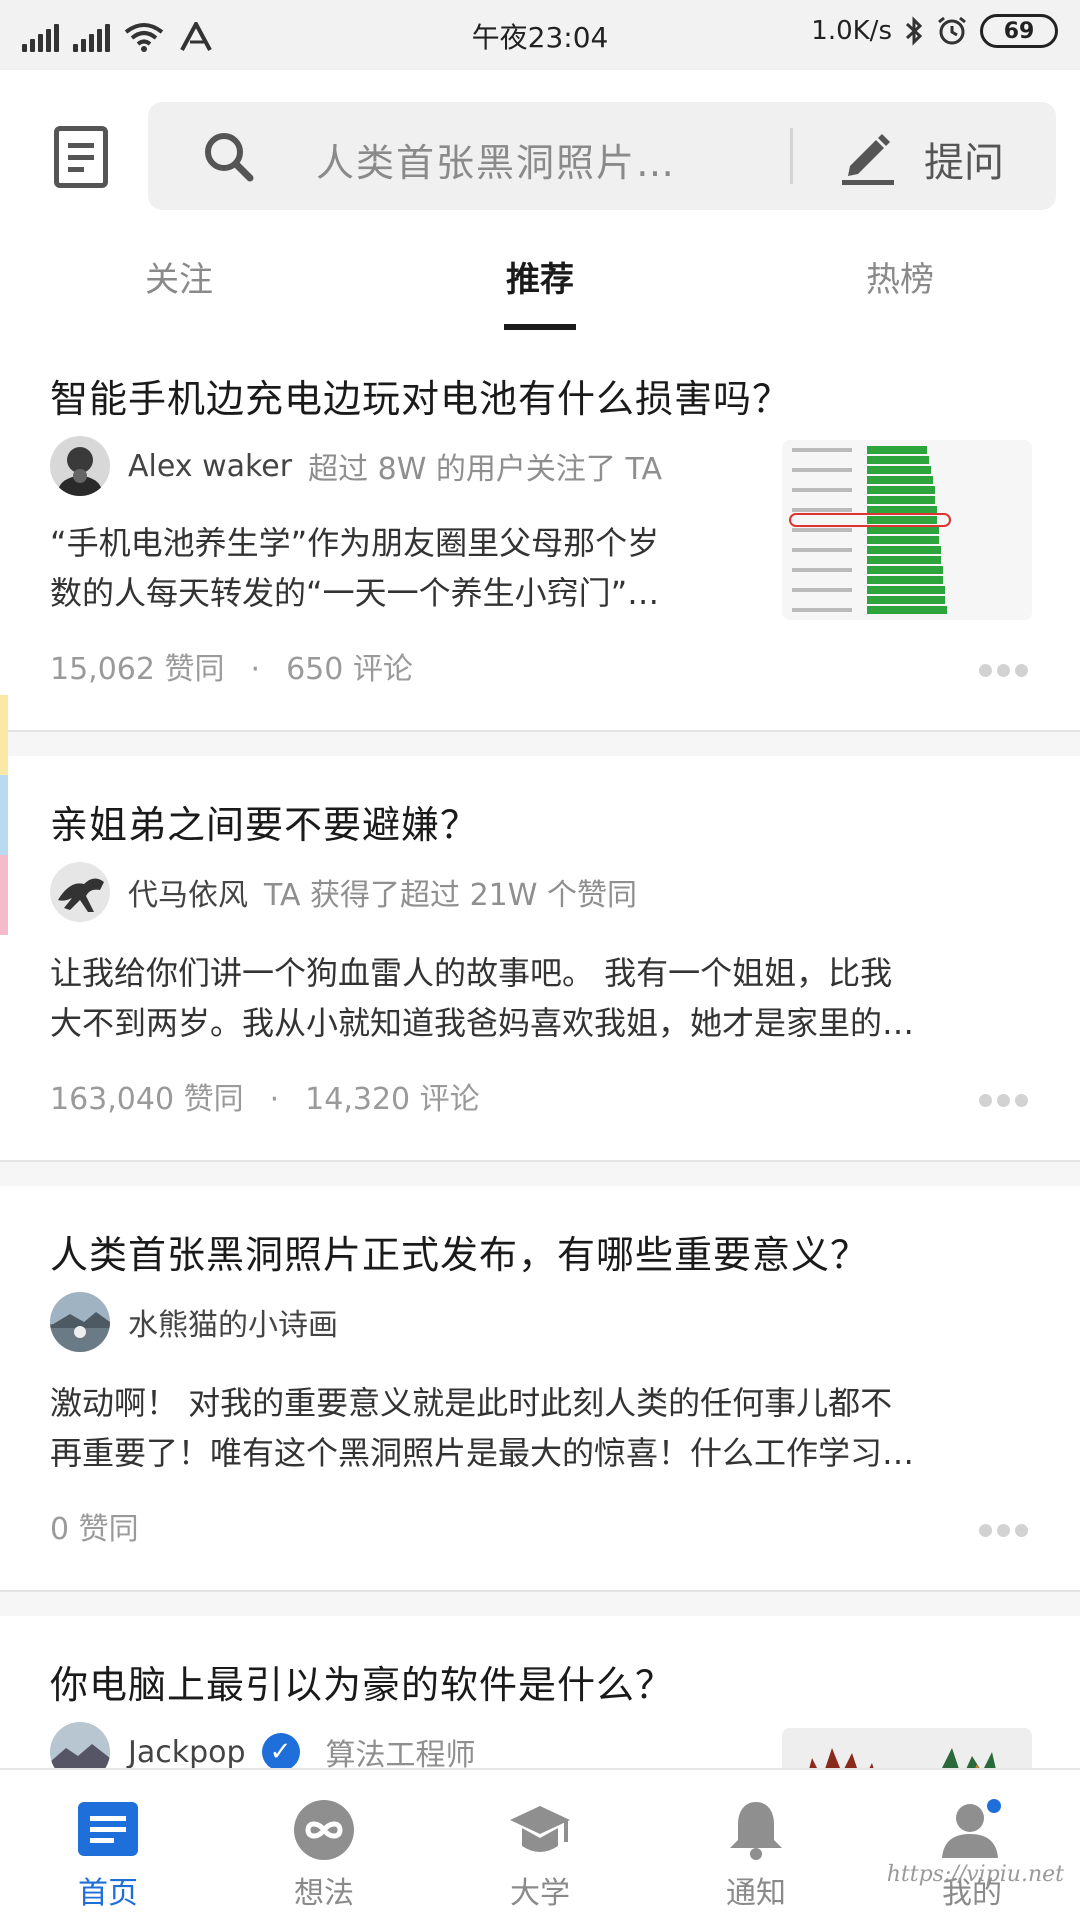 This screenshot has height=1920, width=1080. I want to click on graduation-cap-icon, so click(540, 1829).